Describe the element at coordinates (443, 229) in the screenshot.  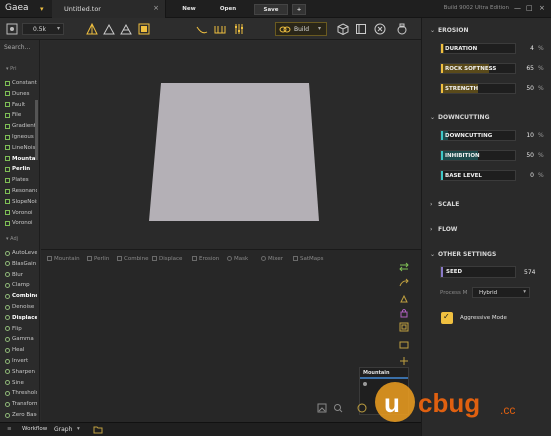
I see `flow-section-header: › FLOW` at that location.